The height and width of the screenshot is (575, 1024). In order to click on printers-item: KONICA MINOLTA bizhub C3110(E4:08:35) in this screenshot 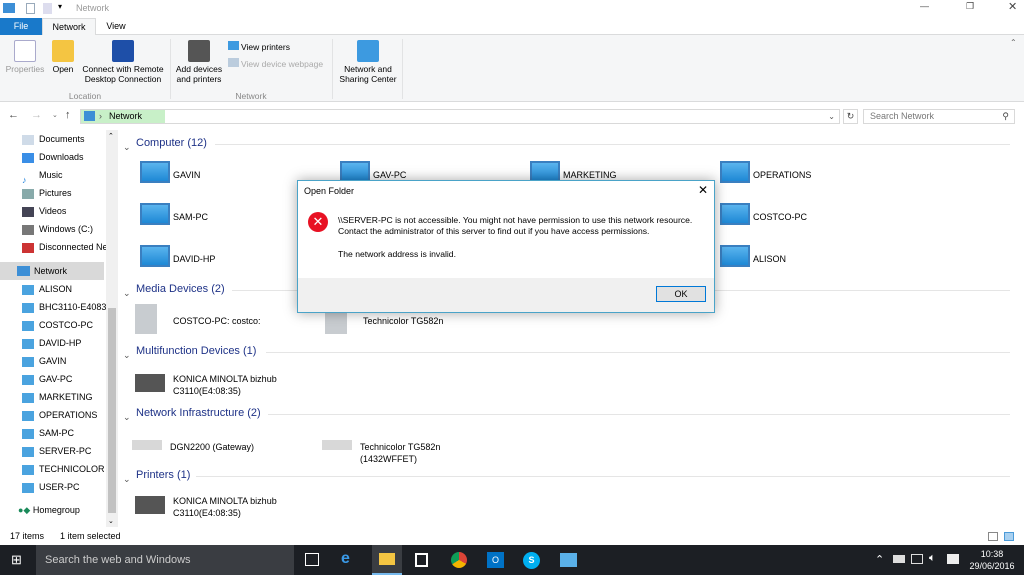, I will do `click(230, 506)`.